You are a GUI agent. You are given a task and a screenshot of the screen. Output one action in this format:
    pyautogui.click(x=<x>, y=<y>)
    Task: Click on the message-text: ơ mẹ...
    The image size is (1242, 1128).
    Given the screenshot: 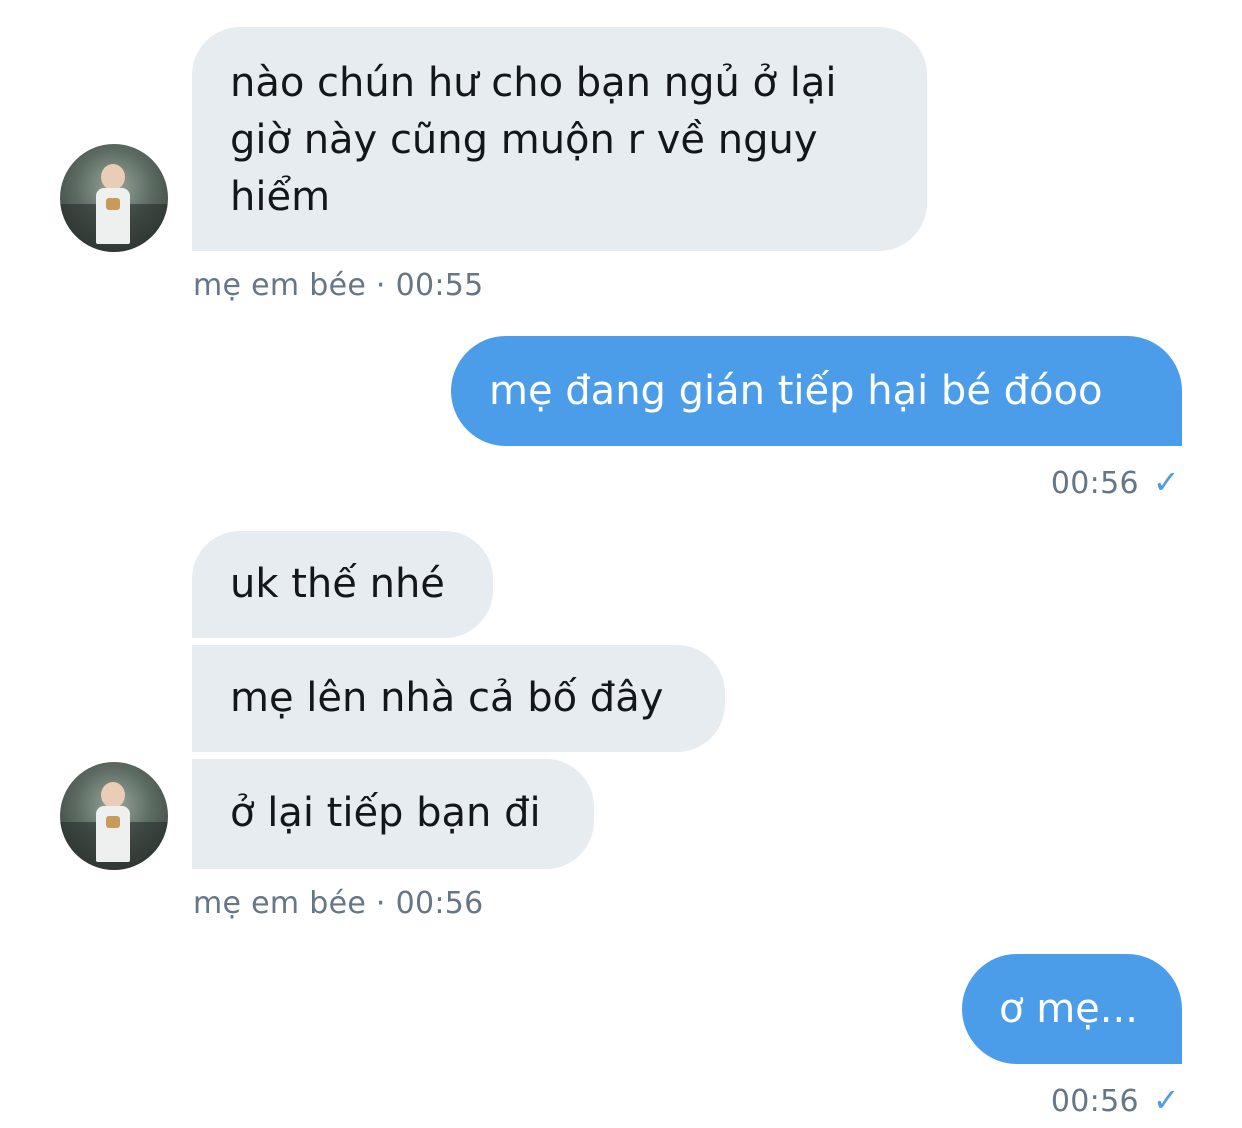 What is the action you would take?
    pyautogui.click(x=1068, y=1009)
    